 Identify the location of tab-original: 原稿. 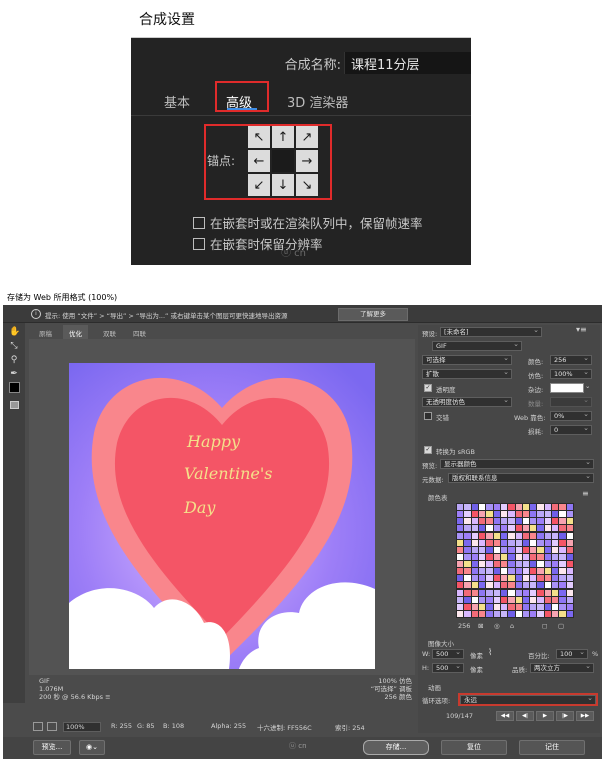
(45, 332).